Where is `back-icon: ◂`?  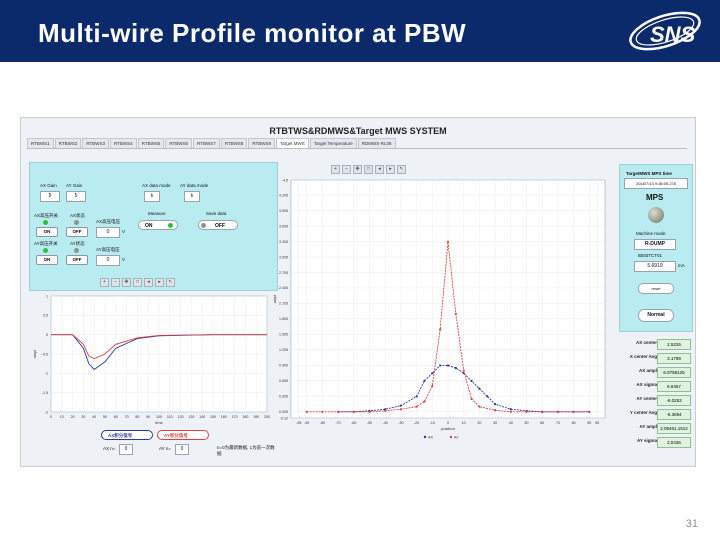 back-icon: ◂ is located at coordinates (148, 282).